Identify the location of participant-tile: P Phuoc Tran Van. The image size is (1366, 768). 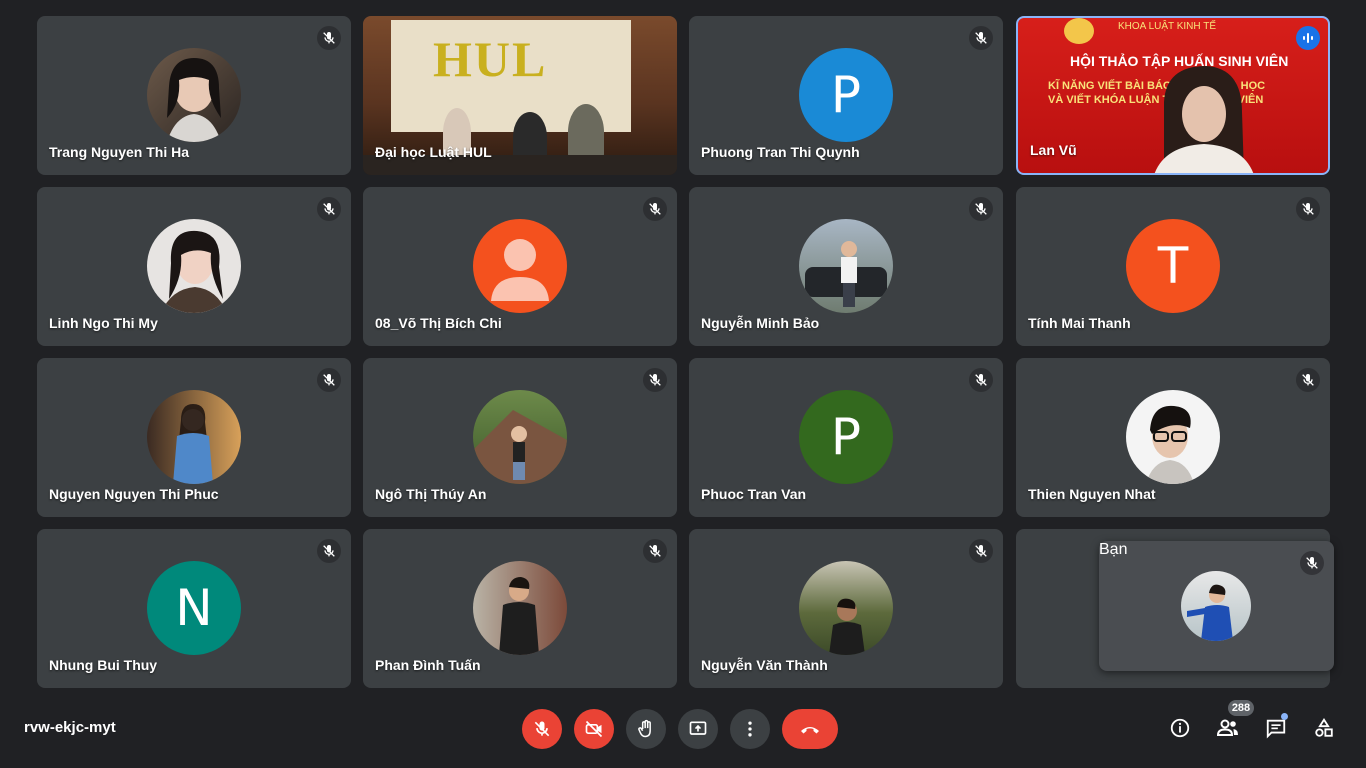
(846, 437).